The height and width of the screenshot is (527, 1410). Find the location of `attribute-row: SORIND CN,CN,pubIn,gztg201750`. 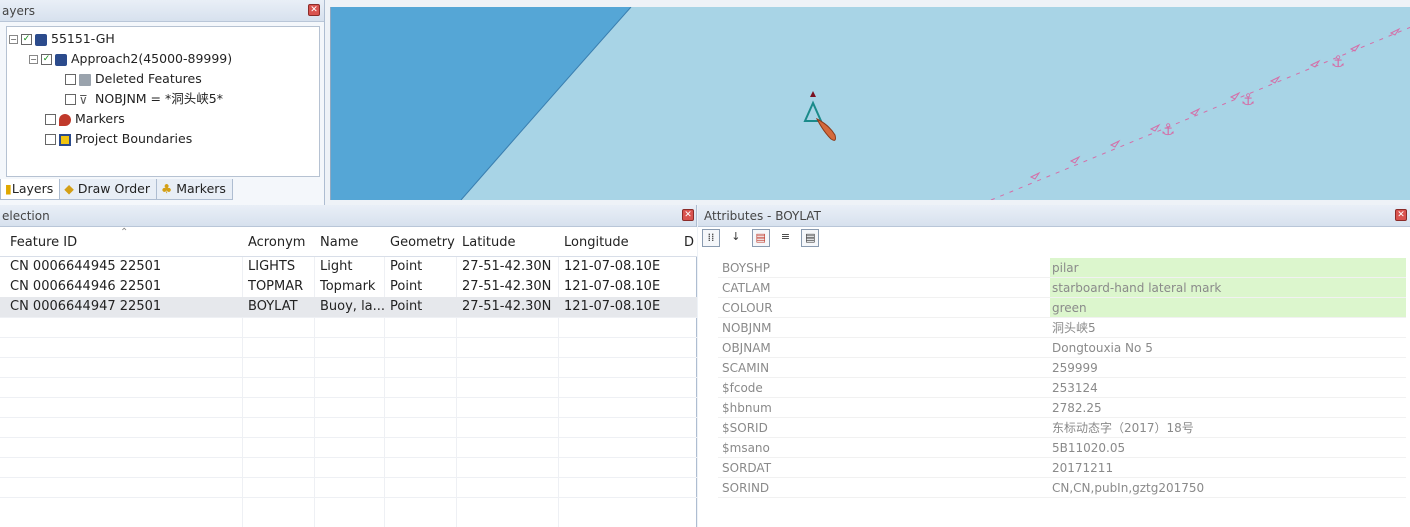

attribute-row: SORIND CN,CN,pubIn,gztg201750 is located at coordinates (1062, 488).